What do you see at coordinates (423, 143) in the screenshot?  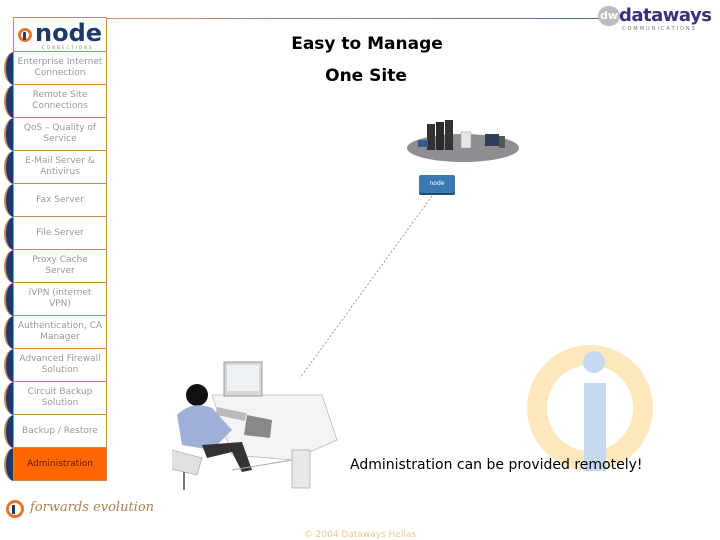 I see `laptop-icon` at bounding box center [423, 143].